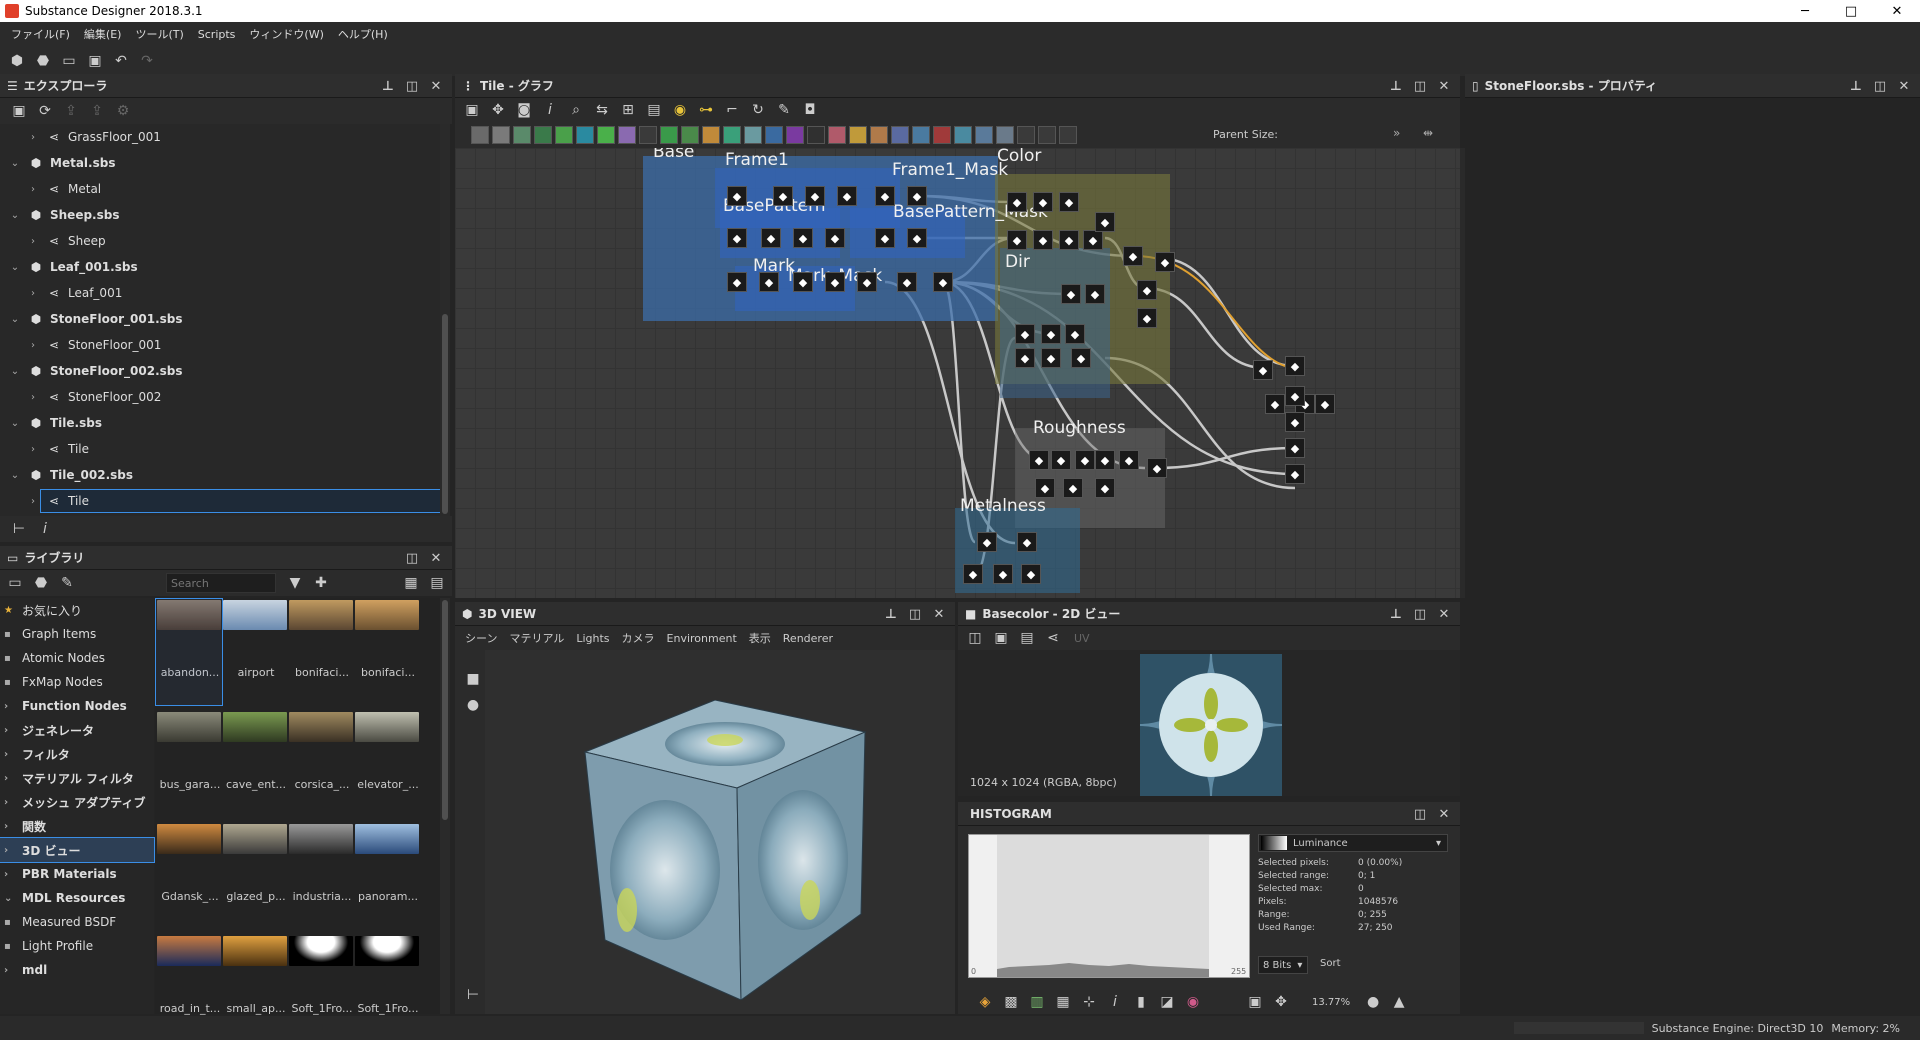  Describe the element at coordinates (1167, 1002) in the screenshot. I see `display-icon: ◪` at that location.